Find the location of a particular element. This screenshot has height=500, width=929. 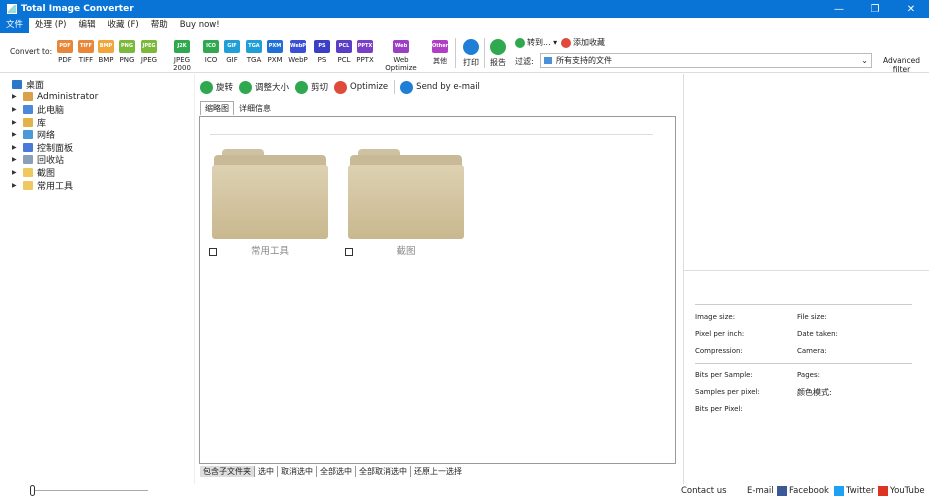

print-button: 打印 is located at coordinates (471, 53).